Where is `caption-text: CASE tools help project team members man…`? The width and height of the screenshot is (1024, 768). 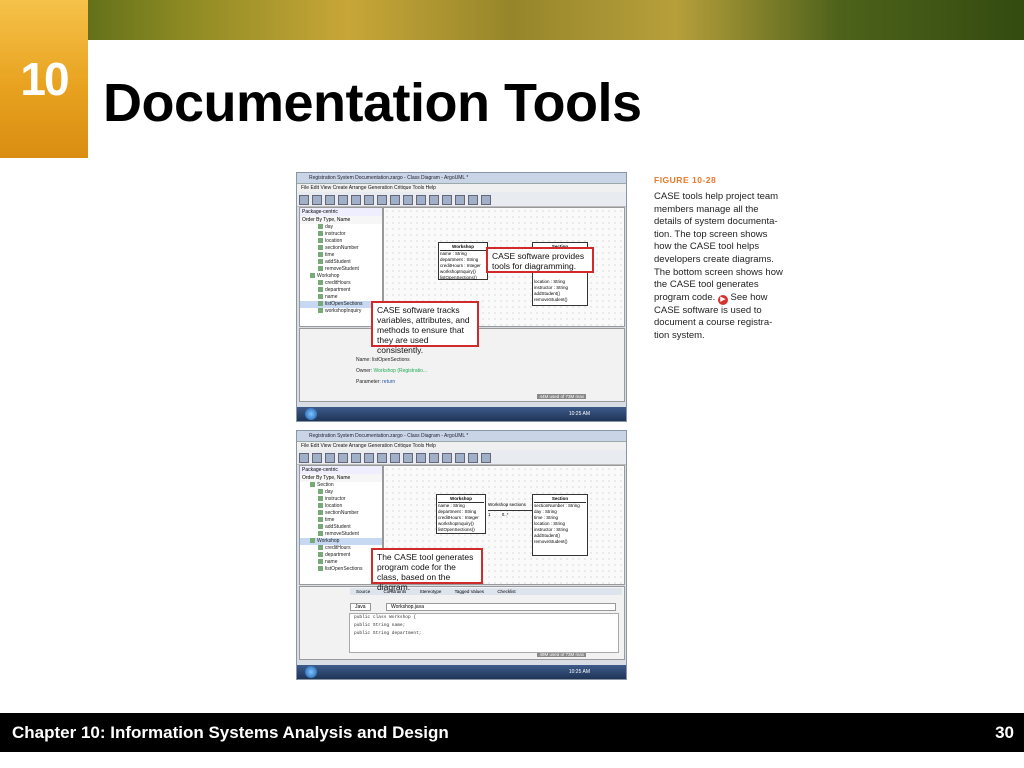
caption-text: CASE tools help project team members man… is located at coordinates (718, 247).